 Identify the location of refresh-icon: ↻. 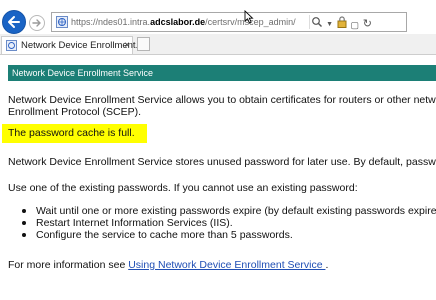
(367, 23).